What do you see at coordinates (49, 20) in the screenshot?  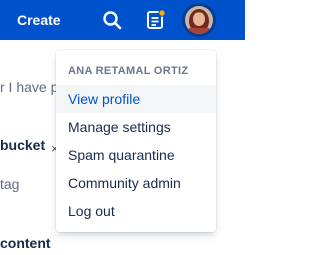 I see `create-button: Create` at bounding box center [49, 20].